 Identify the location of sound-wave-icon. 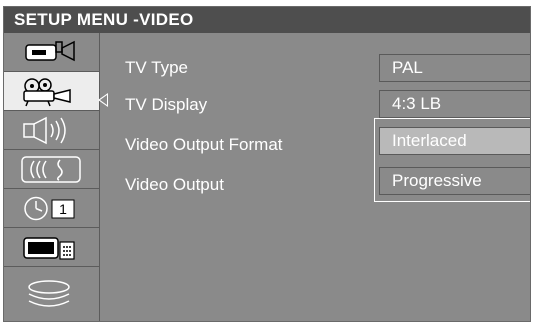
(51, 169).